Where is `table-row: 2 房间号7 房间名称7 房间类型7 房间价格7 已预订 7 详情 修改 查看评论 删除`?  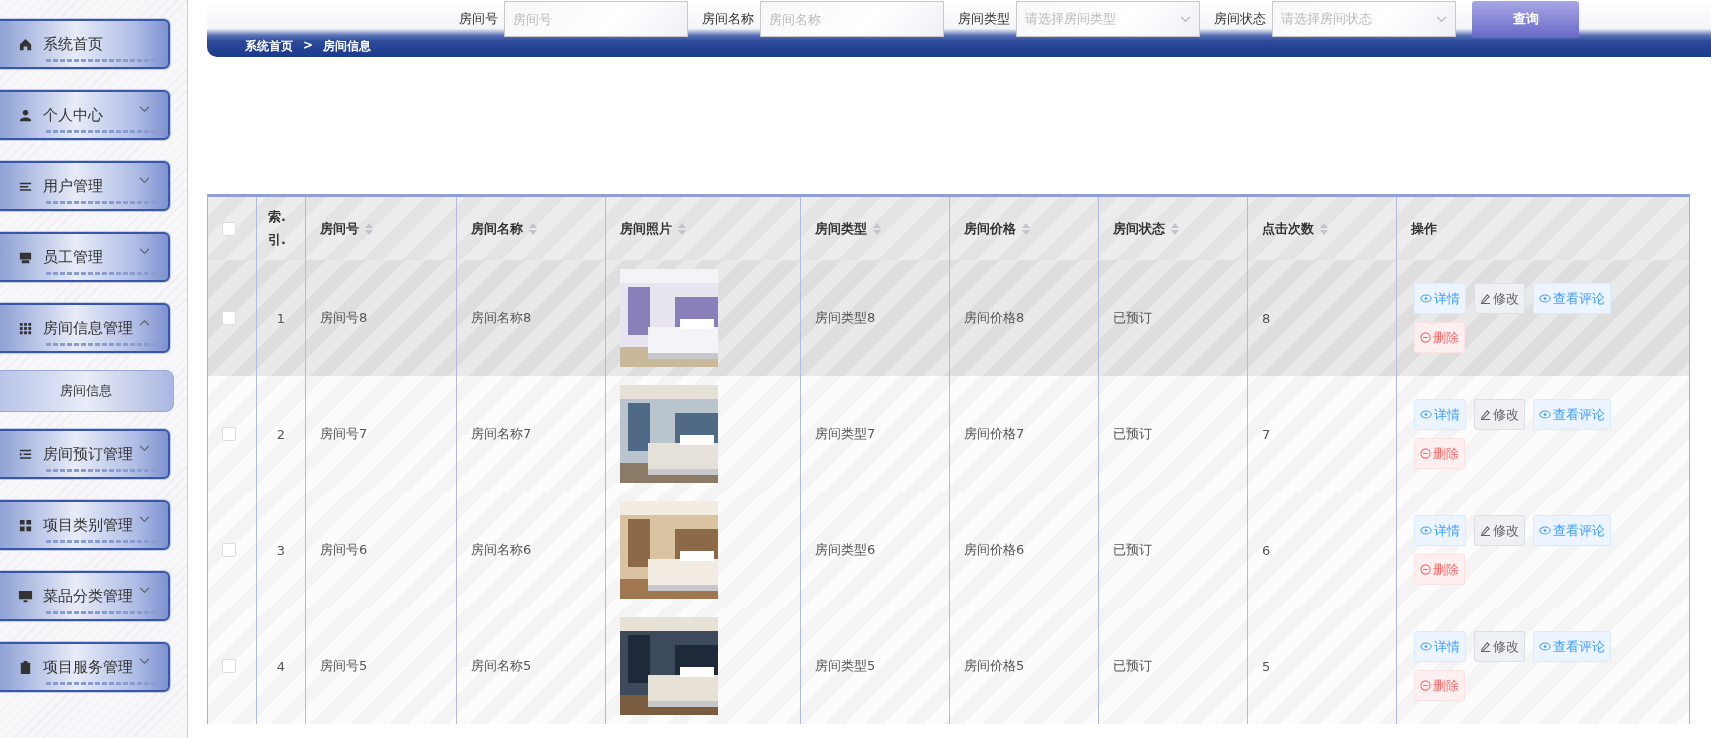
table-row: 2 房间号7 房间名称7 房间类型7 房间价格7 已预订 7 详情 修改 查看评论 删除 is located at coordinates (948, 434).